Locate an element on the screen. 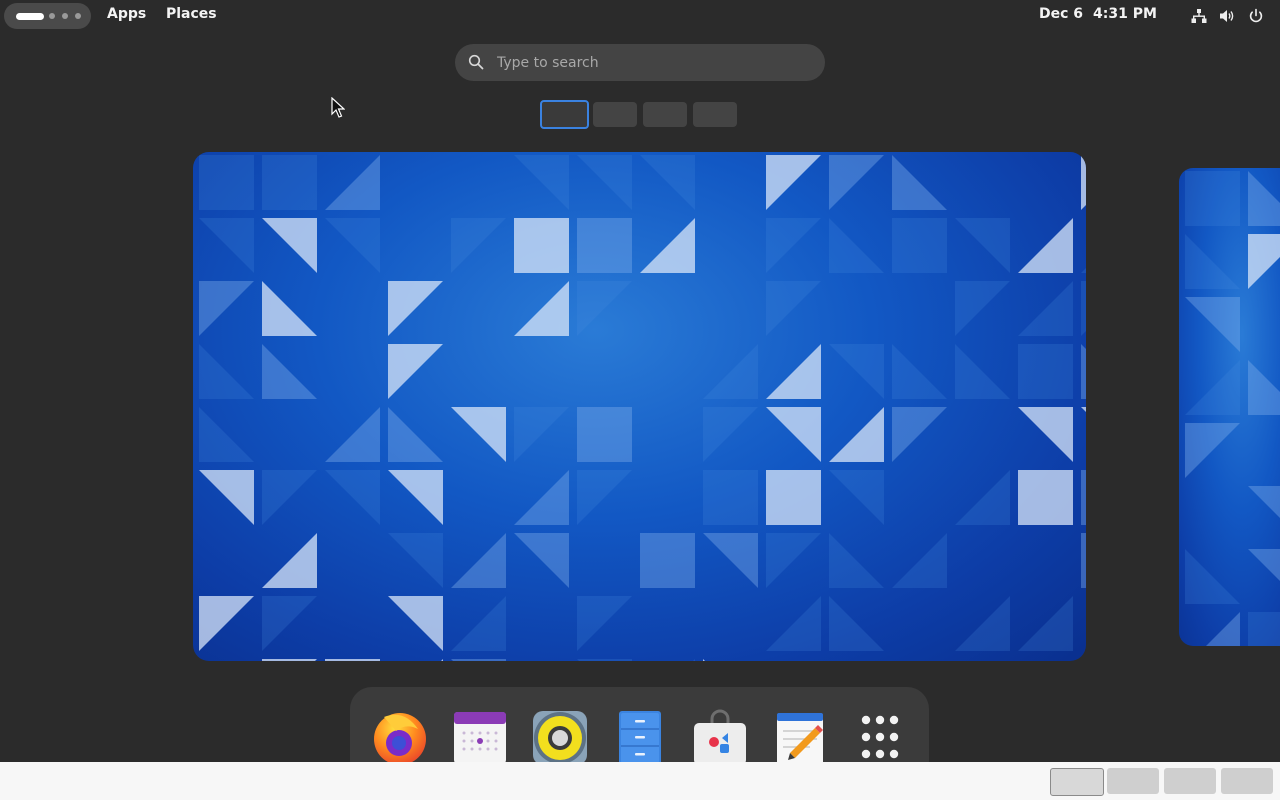 This screenshot has height=800, width=1280. network-icon is located at coordinates (1199, 16).